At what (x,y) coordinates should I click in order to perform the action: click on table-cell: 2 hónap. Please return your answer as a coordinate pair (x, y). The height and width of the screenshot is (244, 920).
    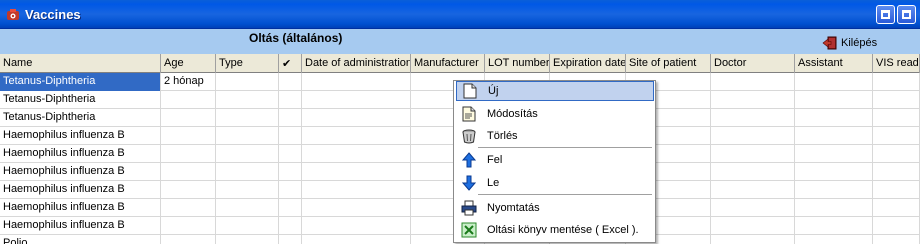
    Looking at the image, I should click on (188, 82).